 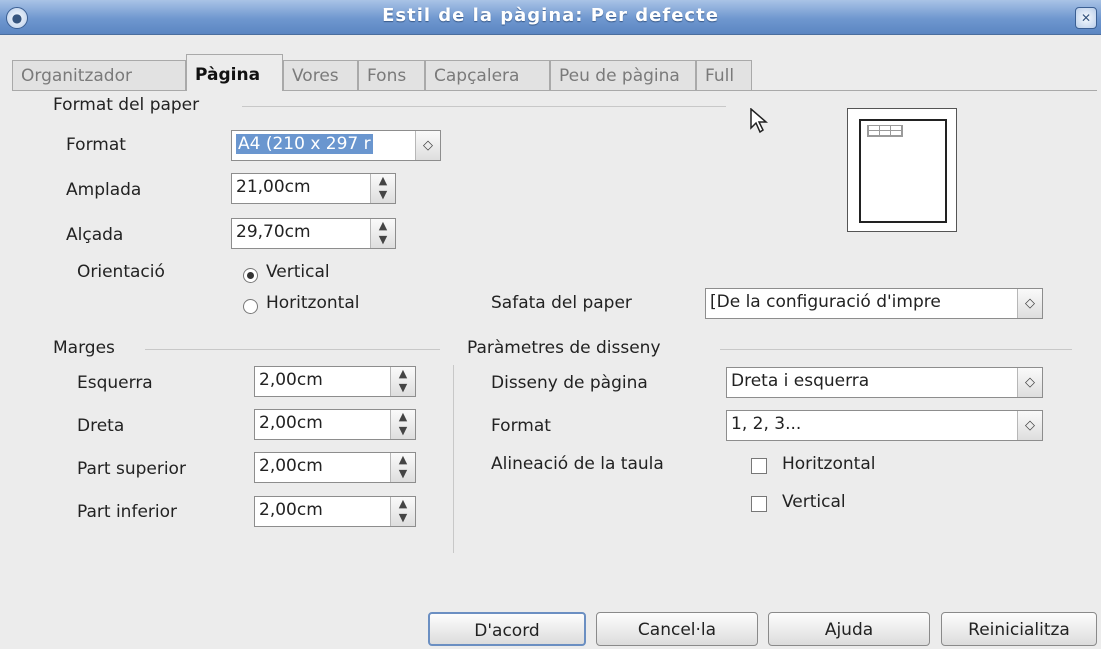 What do you see at coordinates (800, 381) in the screenshot?
I see `page-layout-value: Dreta i esquerra` at bounding box center [800, 381].